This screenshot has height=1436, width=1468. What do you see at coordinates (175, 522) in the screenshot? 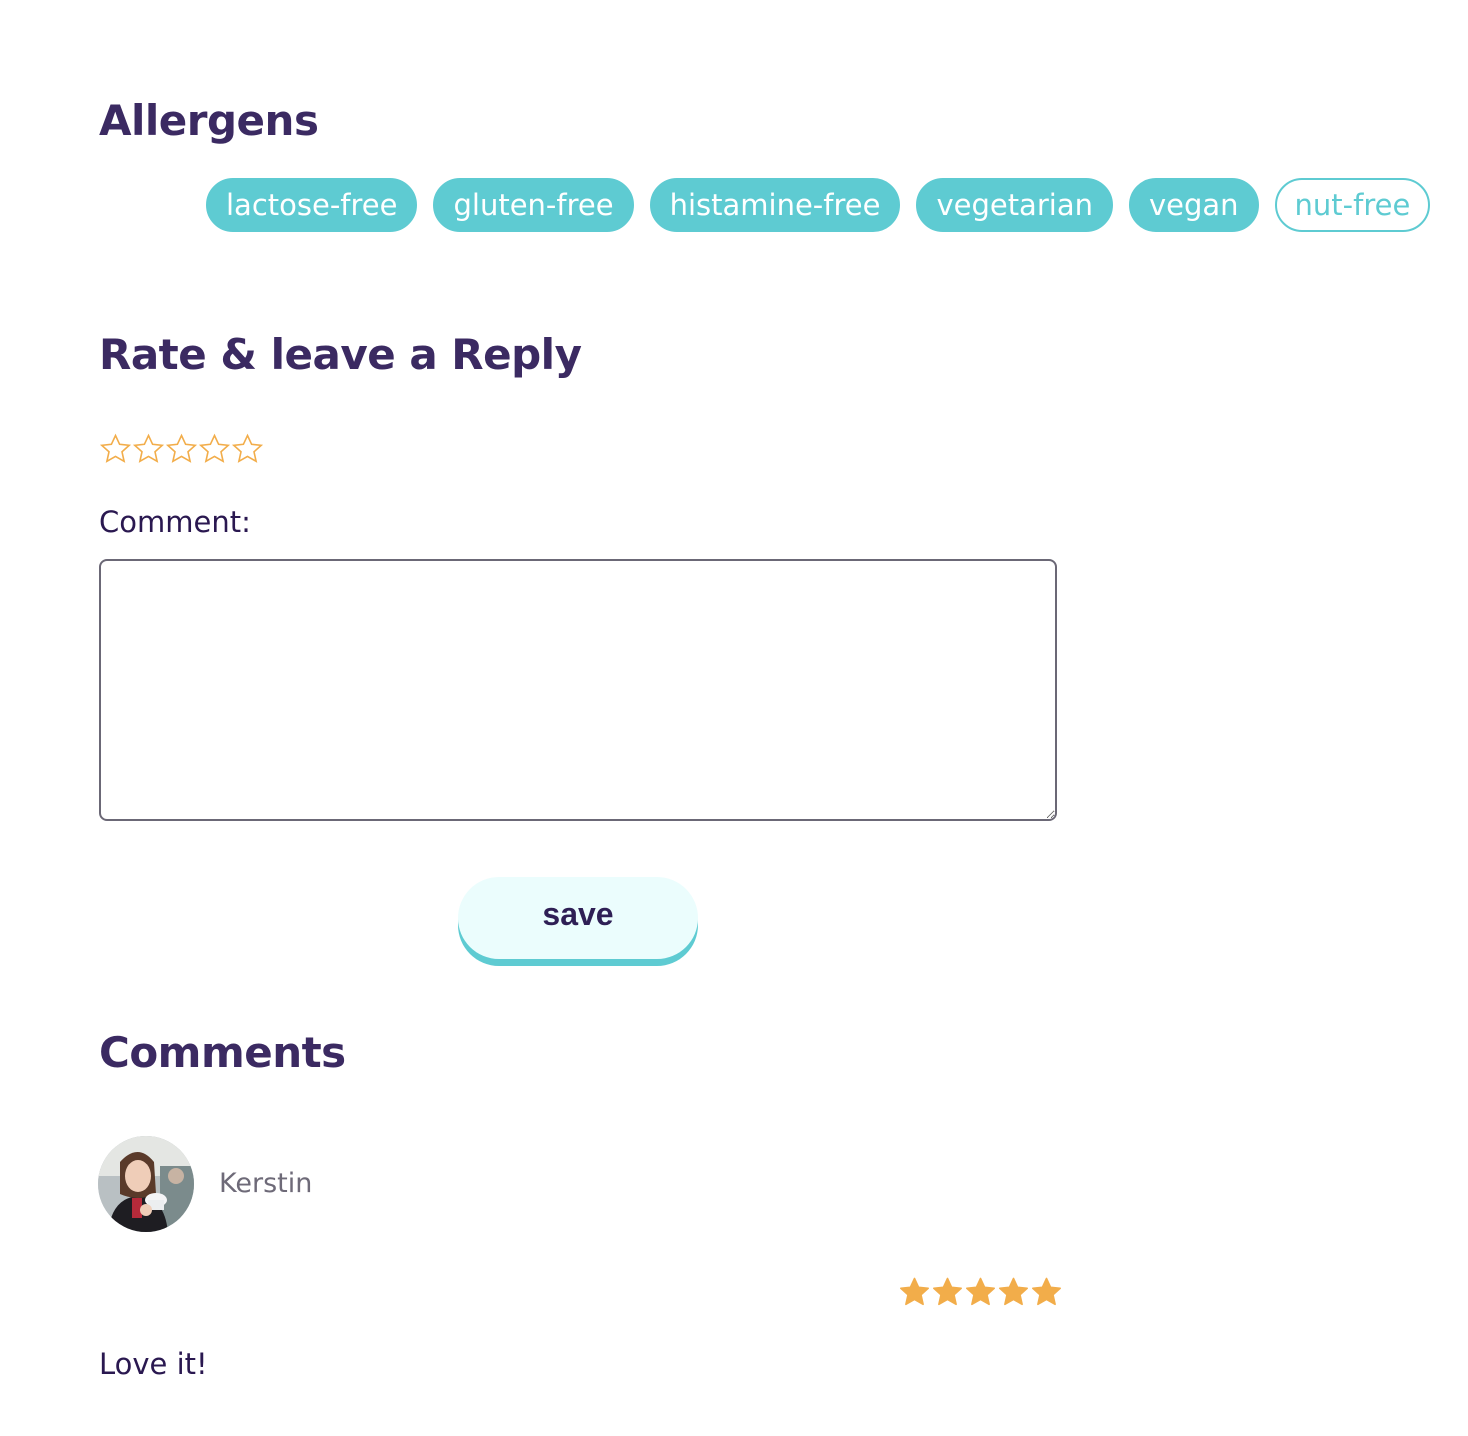
I see `comment-label: Comment:` at bounding box center [175, 522].